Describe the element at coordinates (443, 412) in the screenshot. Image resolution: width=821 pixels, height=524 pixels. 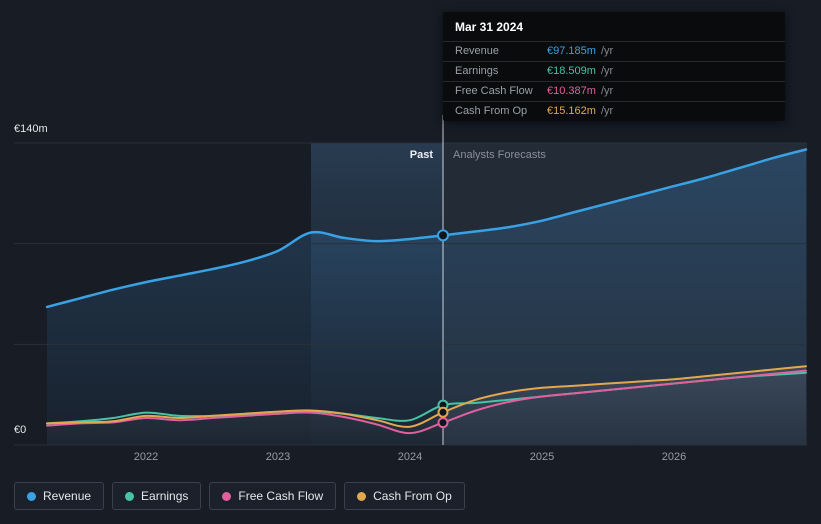
I see `cash-from-op-marker` at that location.